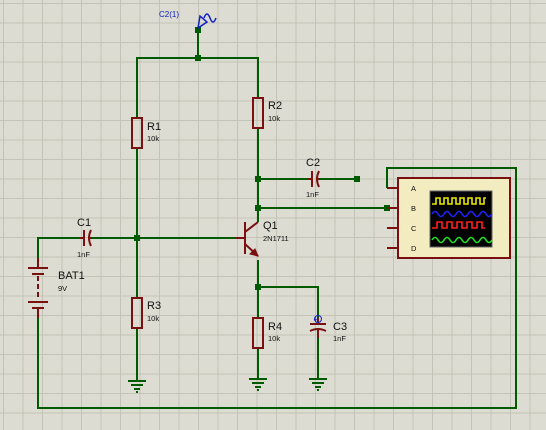 The image size is (546, 430). What do you see at coordinates (274, 338) in the screenshot?
I see `r4-value: 10k` at bounding box center [274, 338].